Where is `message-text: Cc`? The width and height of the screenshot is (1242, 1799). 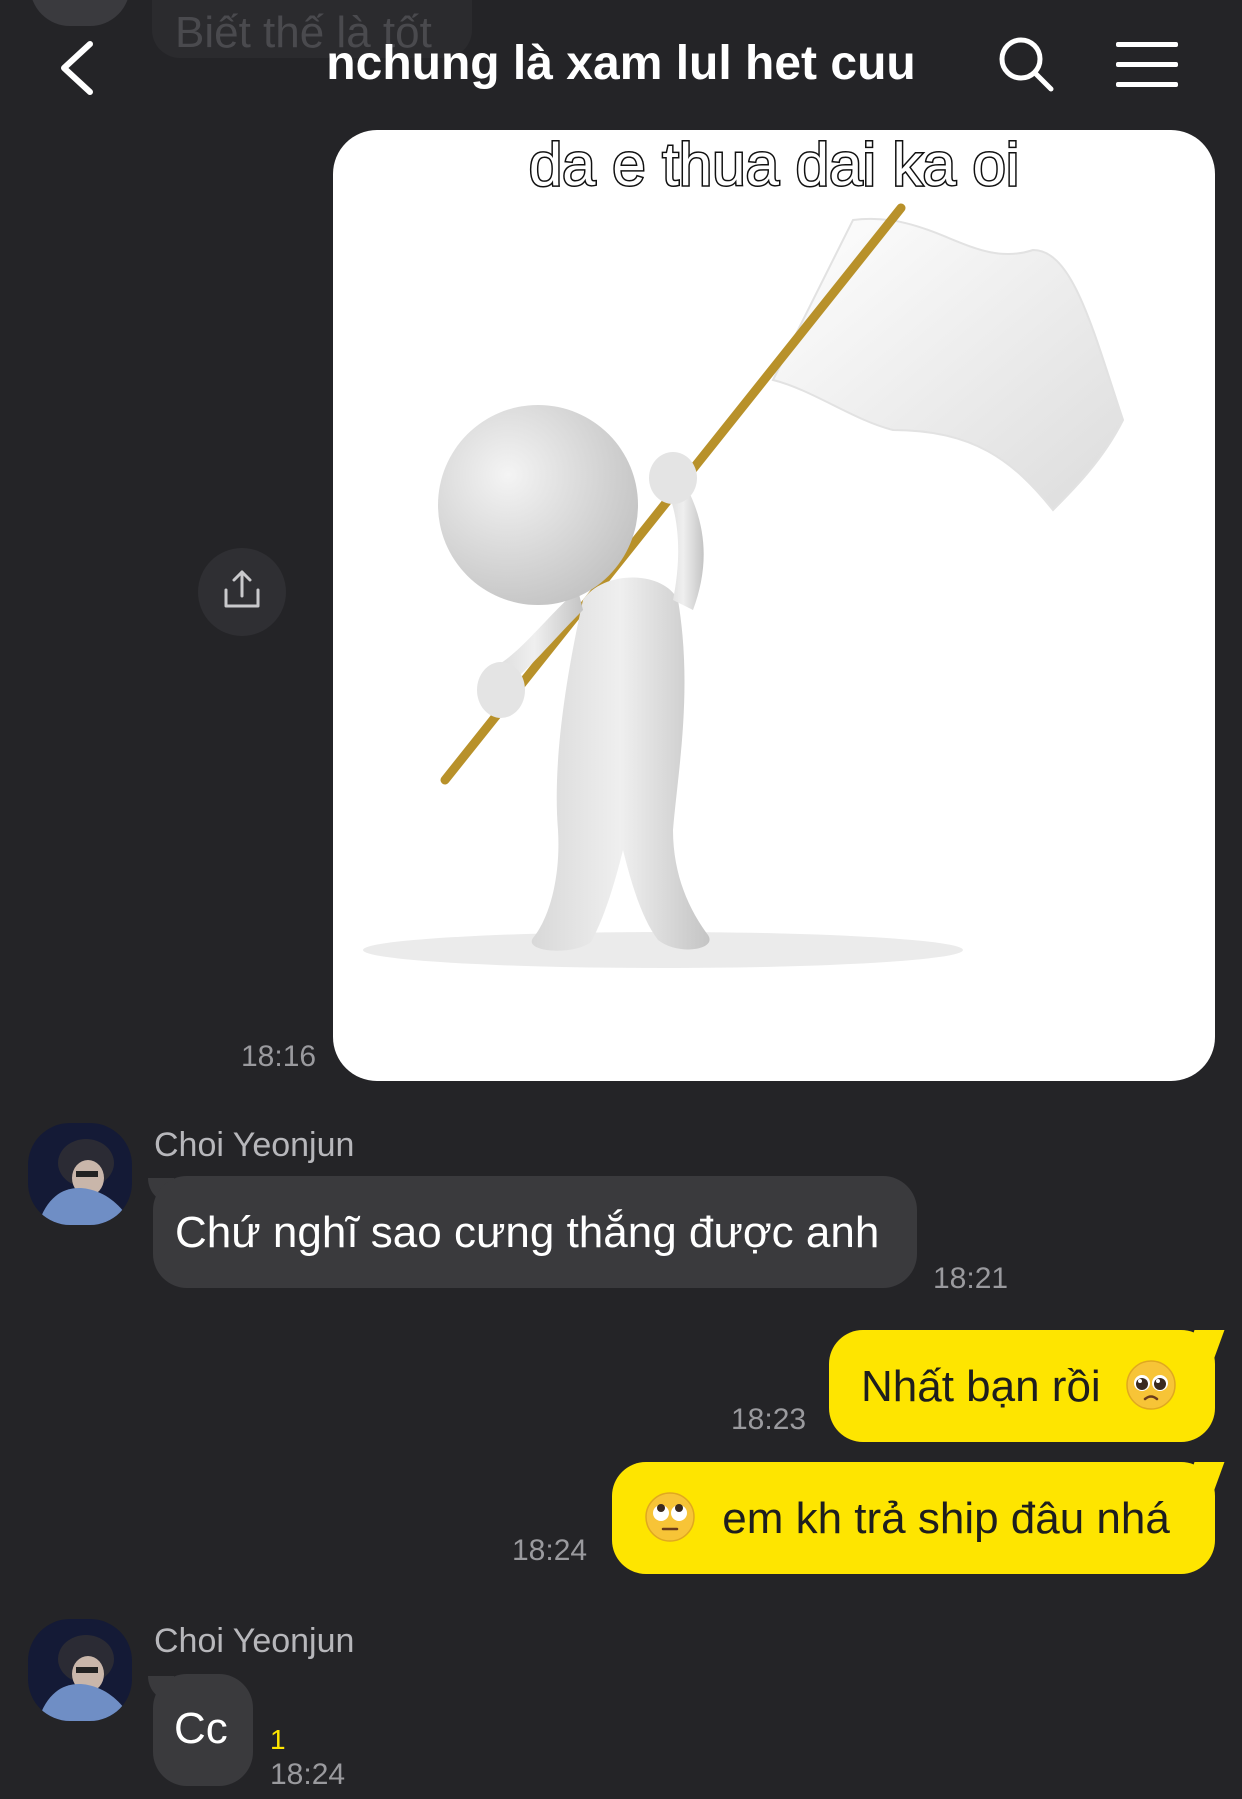
message-text: Cc is located at coordinates (201, 1728).